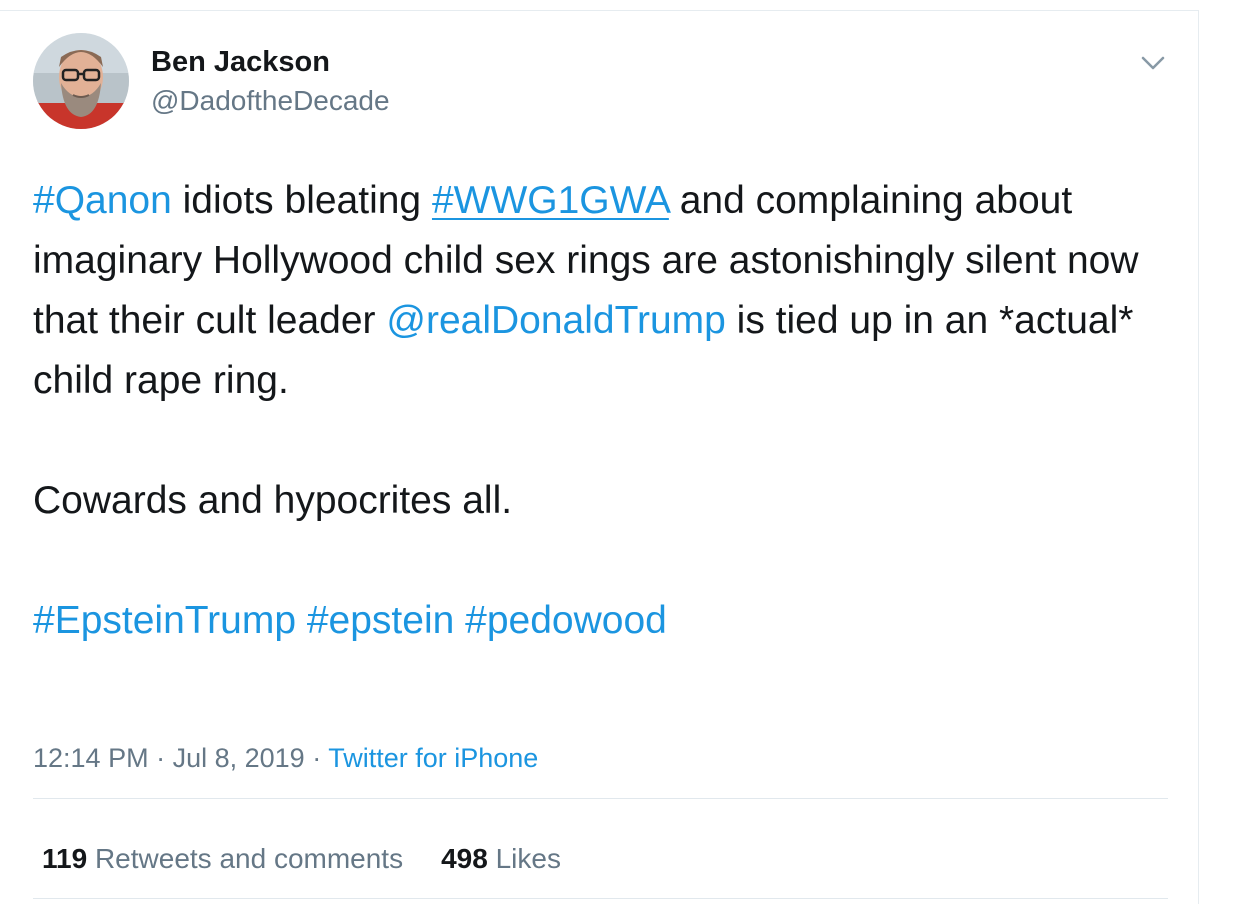 Image resolution: width=1236 pixels, height=904 pixels. I want to click on avatar, so click(81, 81).